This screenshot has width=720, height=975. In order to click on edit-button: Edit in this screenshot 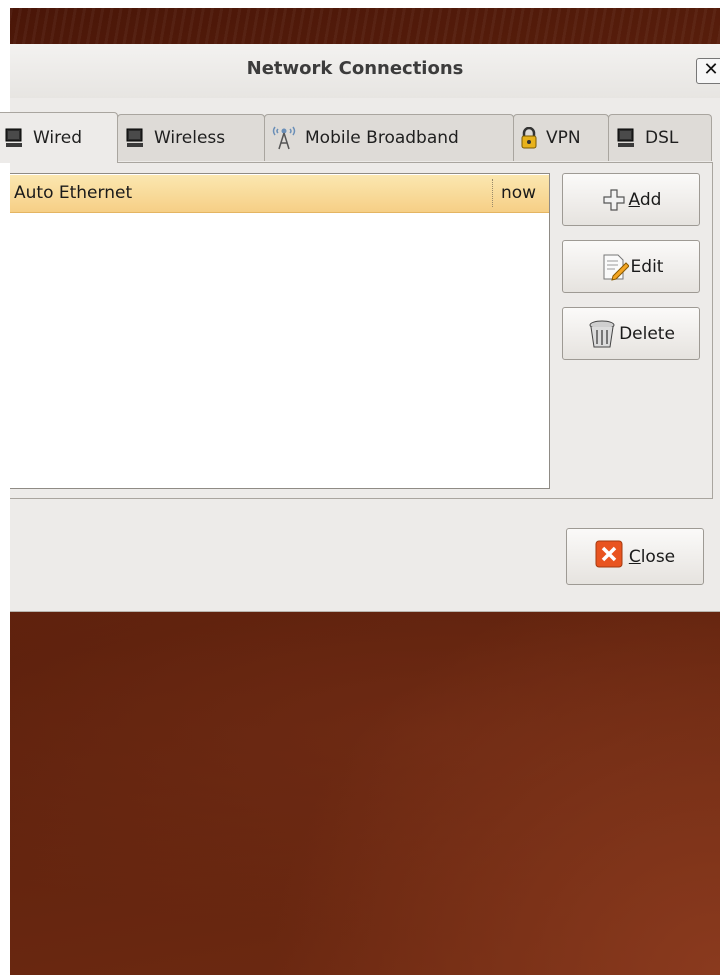, I will do `click(631, 266)`.